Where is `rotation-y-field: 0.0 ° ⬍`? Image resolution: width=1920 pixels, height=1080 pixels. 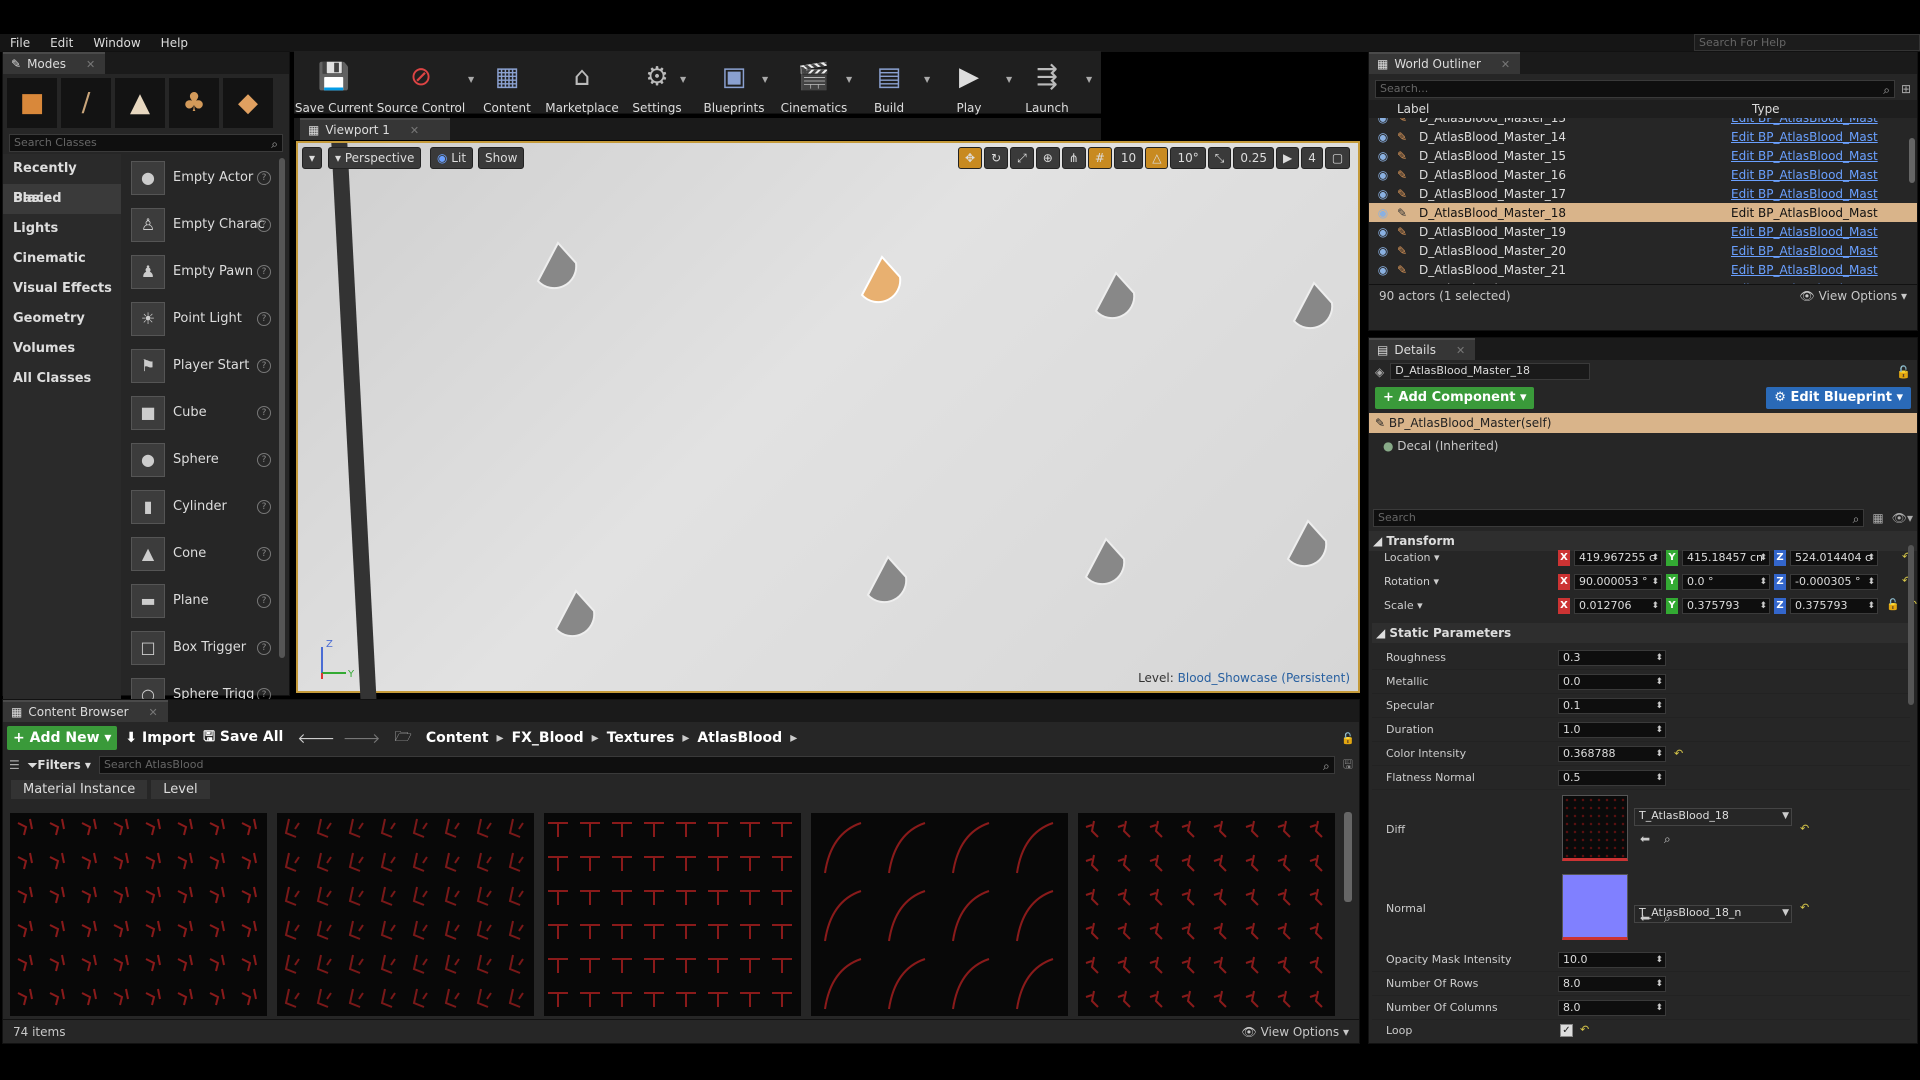
rotation-y-field: 0.0 ° ⬍ is located at coordinates (1726, 582).